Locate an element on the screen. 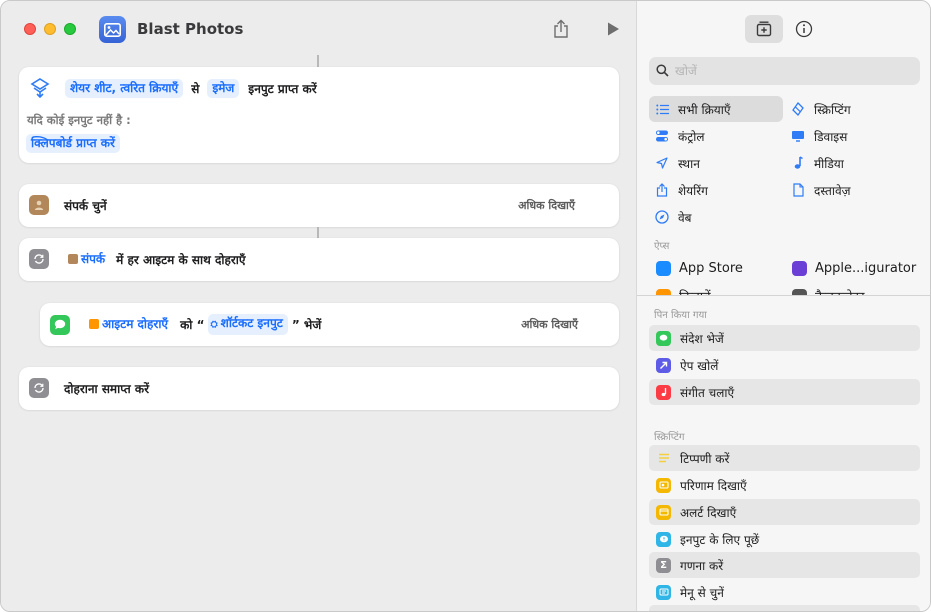 This screenshot has width=931, height=612. repeat-each-action: संपर्क में हर आइटम के साथ दोहराएँ is located at coordinates (319, 259).